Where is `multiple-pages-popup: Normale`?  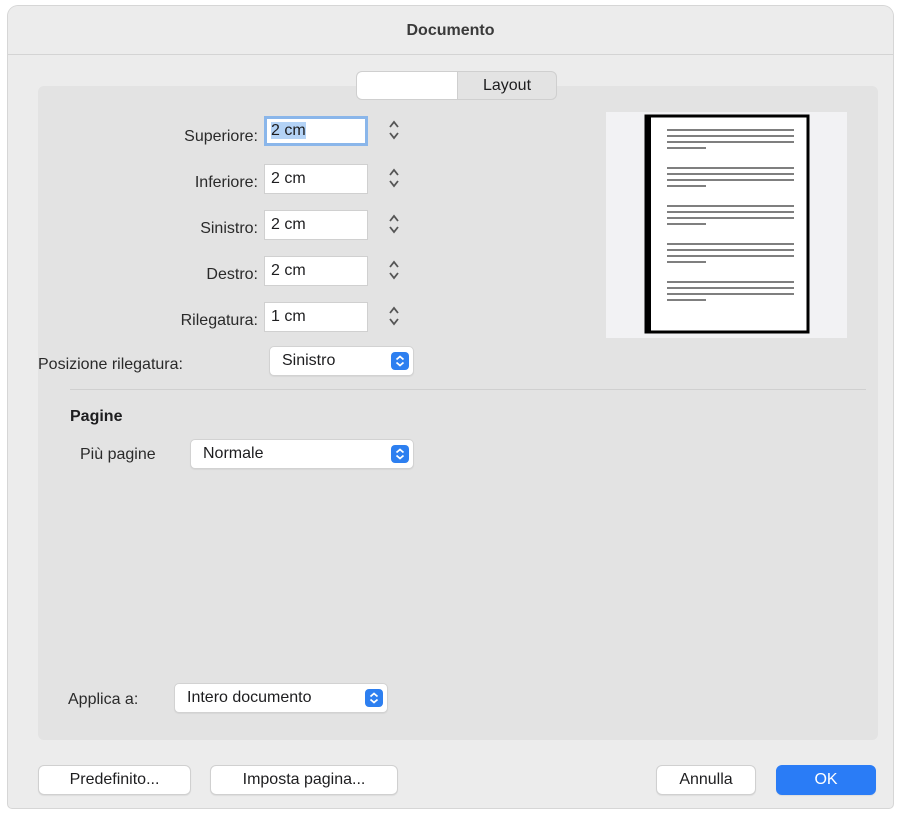
multiple-pages-popup: Normale is located at coordinates (302, 454).